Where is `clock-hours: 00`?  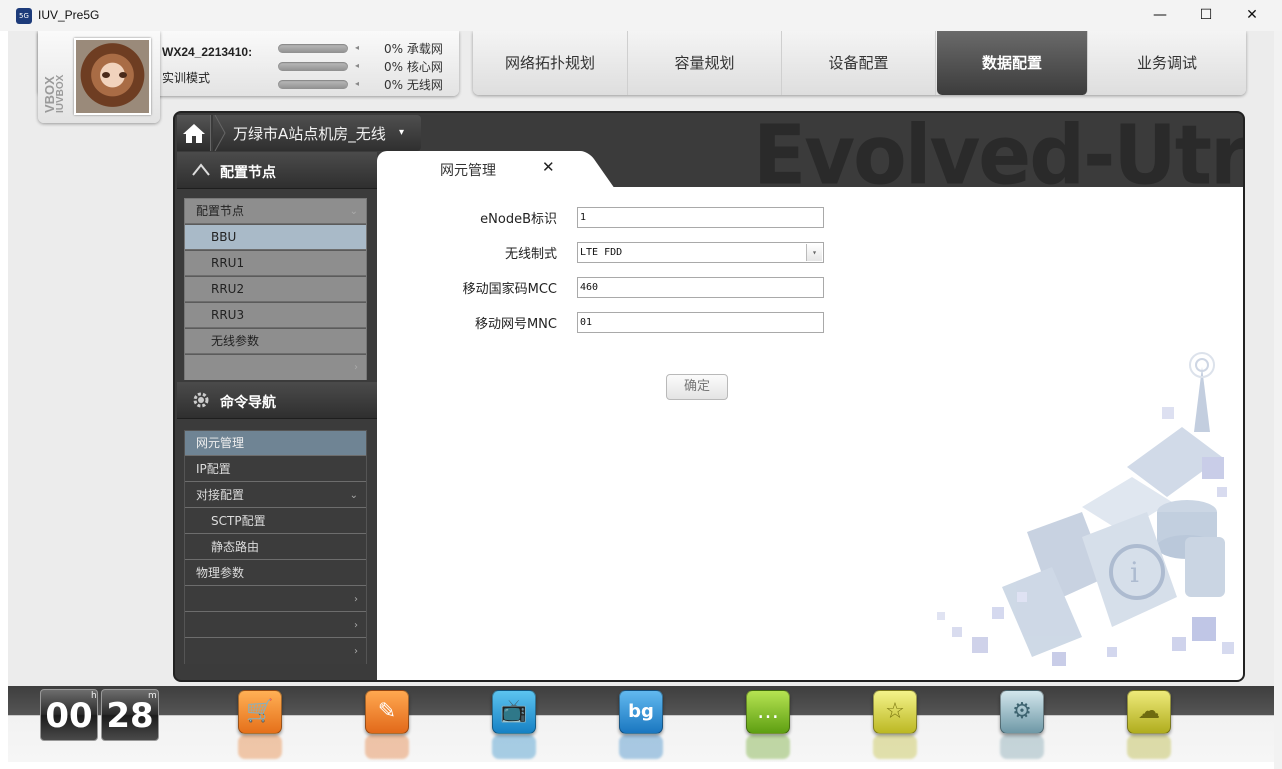 clock-hours: 00 is located at coordinates (69, 715).